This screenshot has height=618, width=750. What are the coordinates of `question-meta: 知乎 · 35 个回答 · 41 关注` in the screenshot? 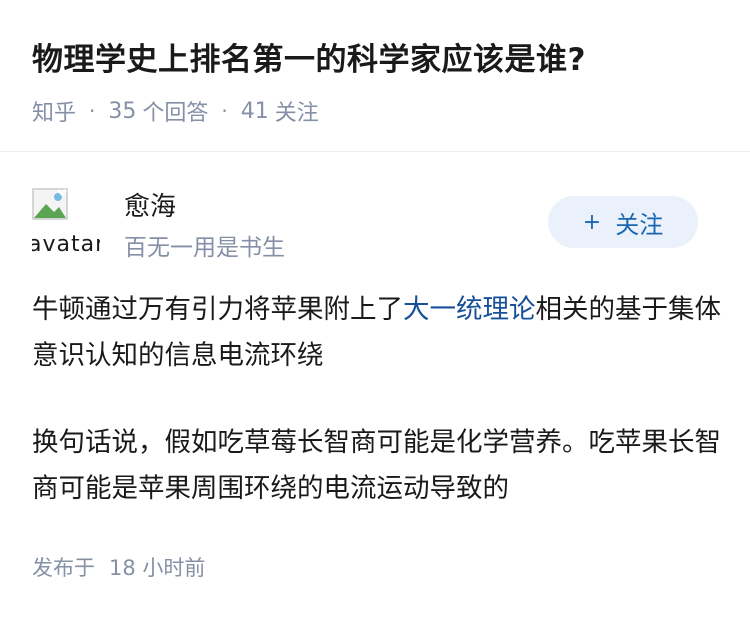 It's located at (175, 111).